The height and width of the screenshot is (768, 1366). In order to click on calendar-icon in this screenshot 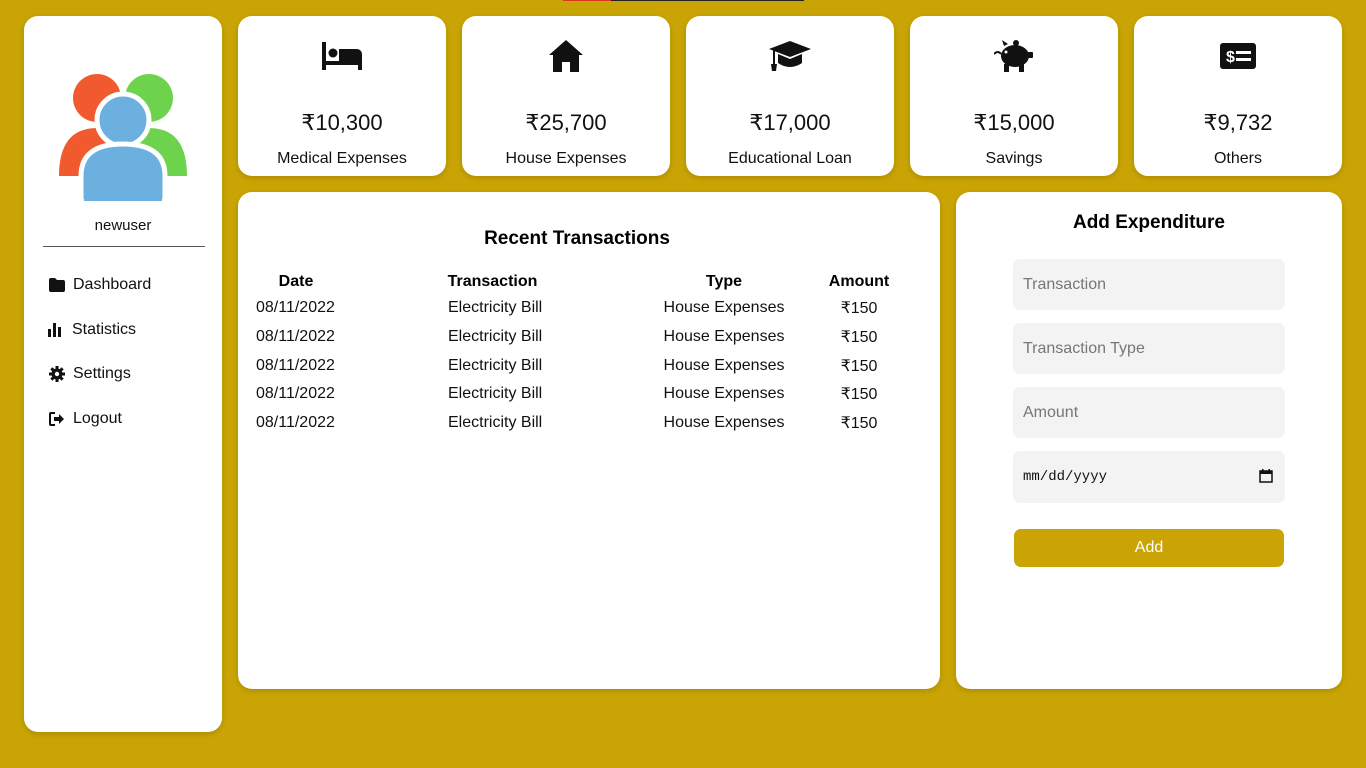, I will do `click(1266, 476)`.